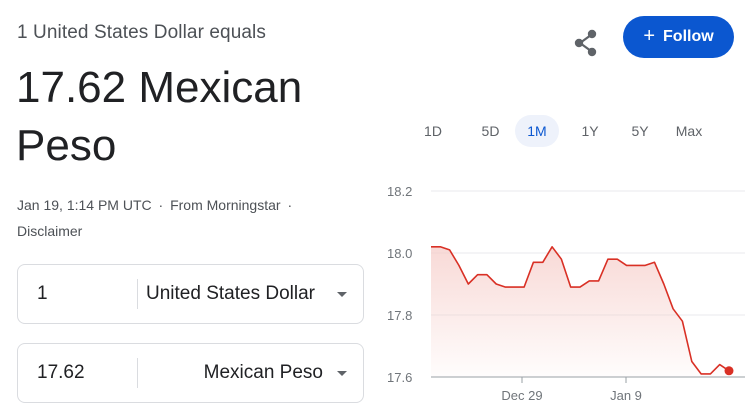  I want to click on y-tick-label: 17.6, so click(399, 377).